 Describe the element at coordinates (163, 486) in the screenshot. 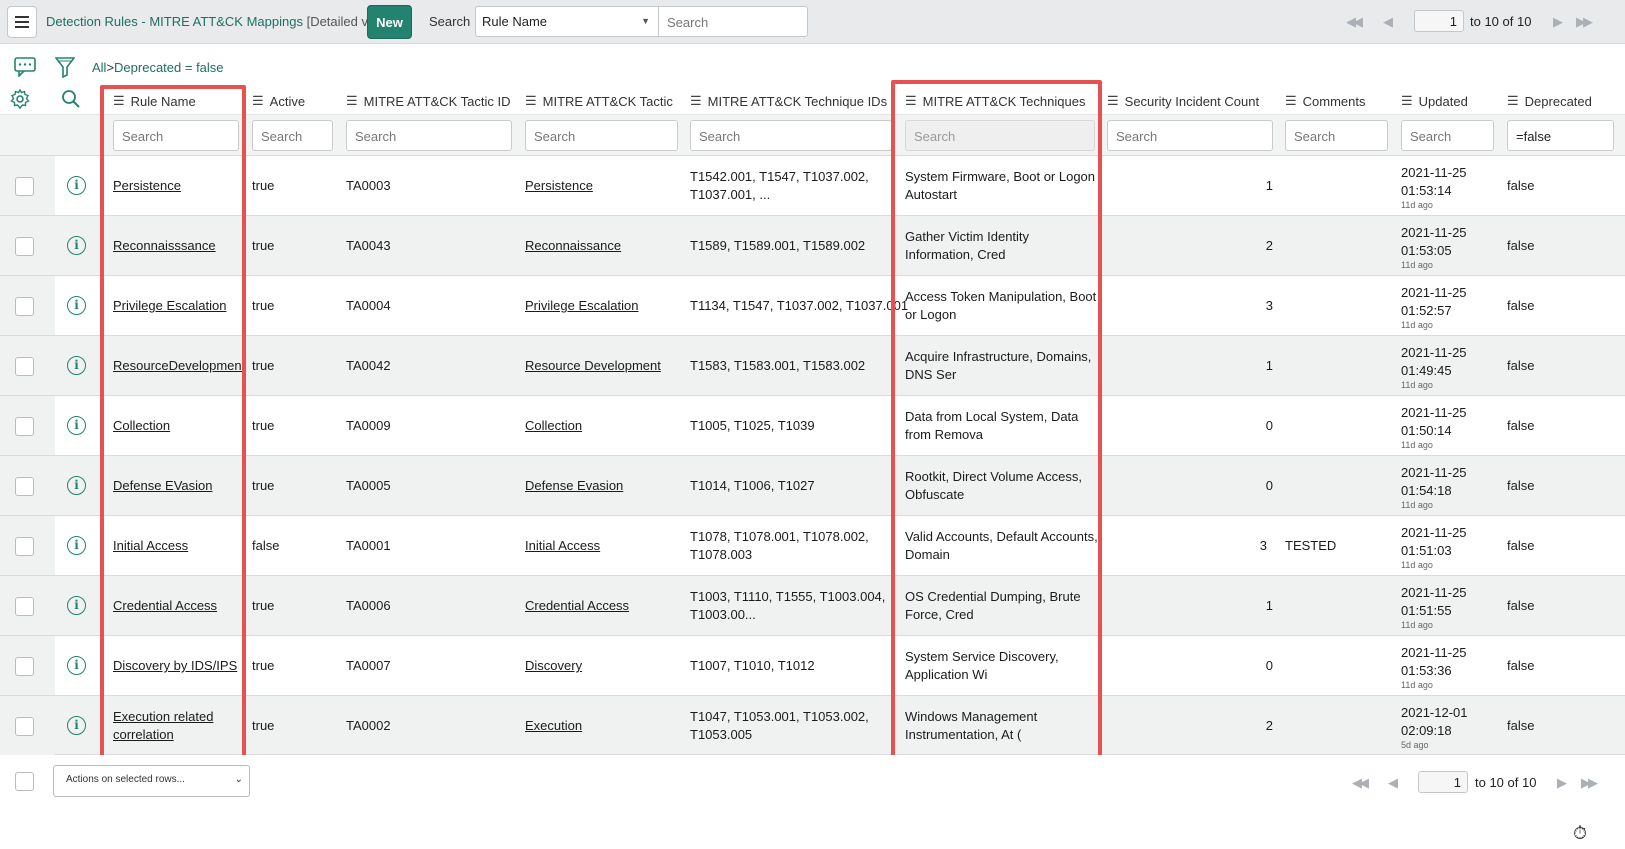

I see `rule-name-link: Defense EVasion` at that location.